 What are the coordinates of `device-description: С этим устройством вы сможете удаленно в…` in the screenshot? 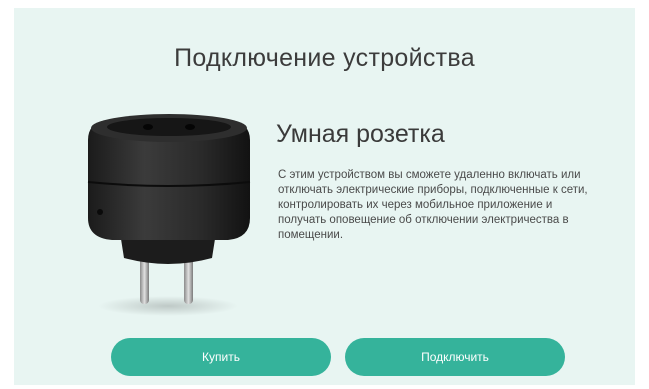 It's located at (433, 205).